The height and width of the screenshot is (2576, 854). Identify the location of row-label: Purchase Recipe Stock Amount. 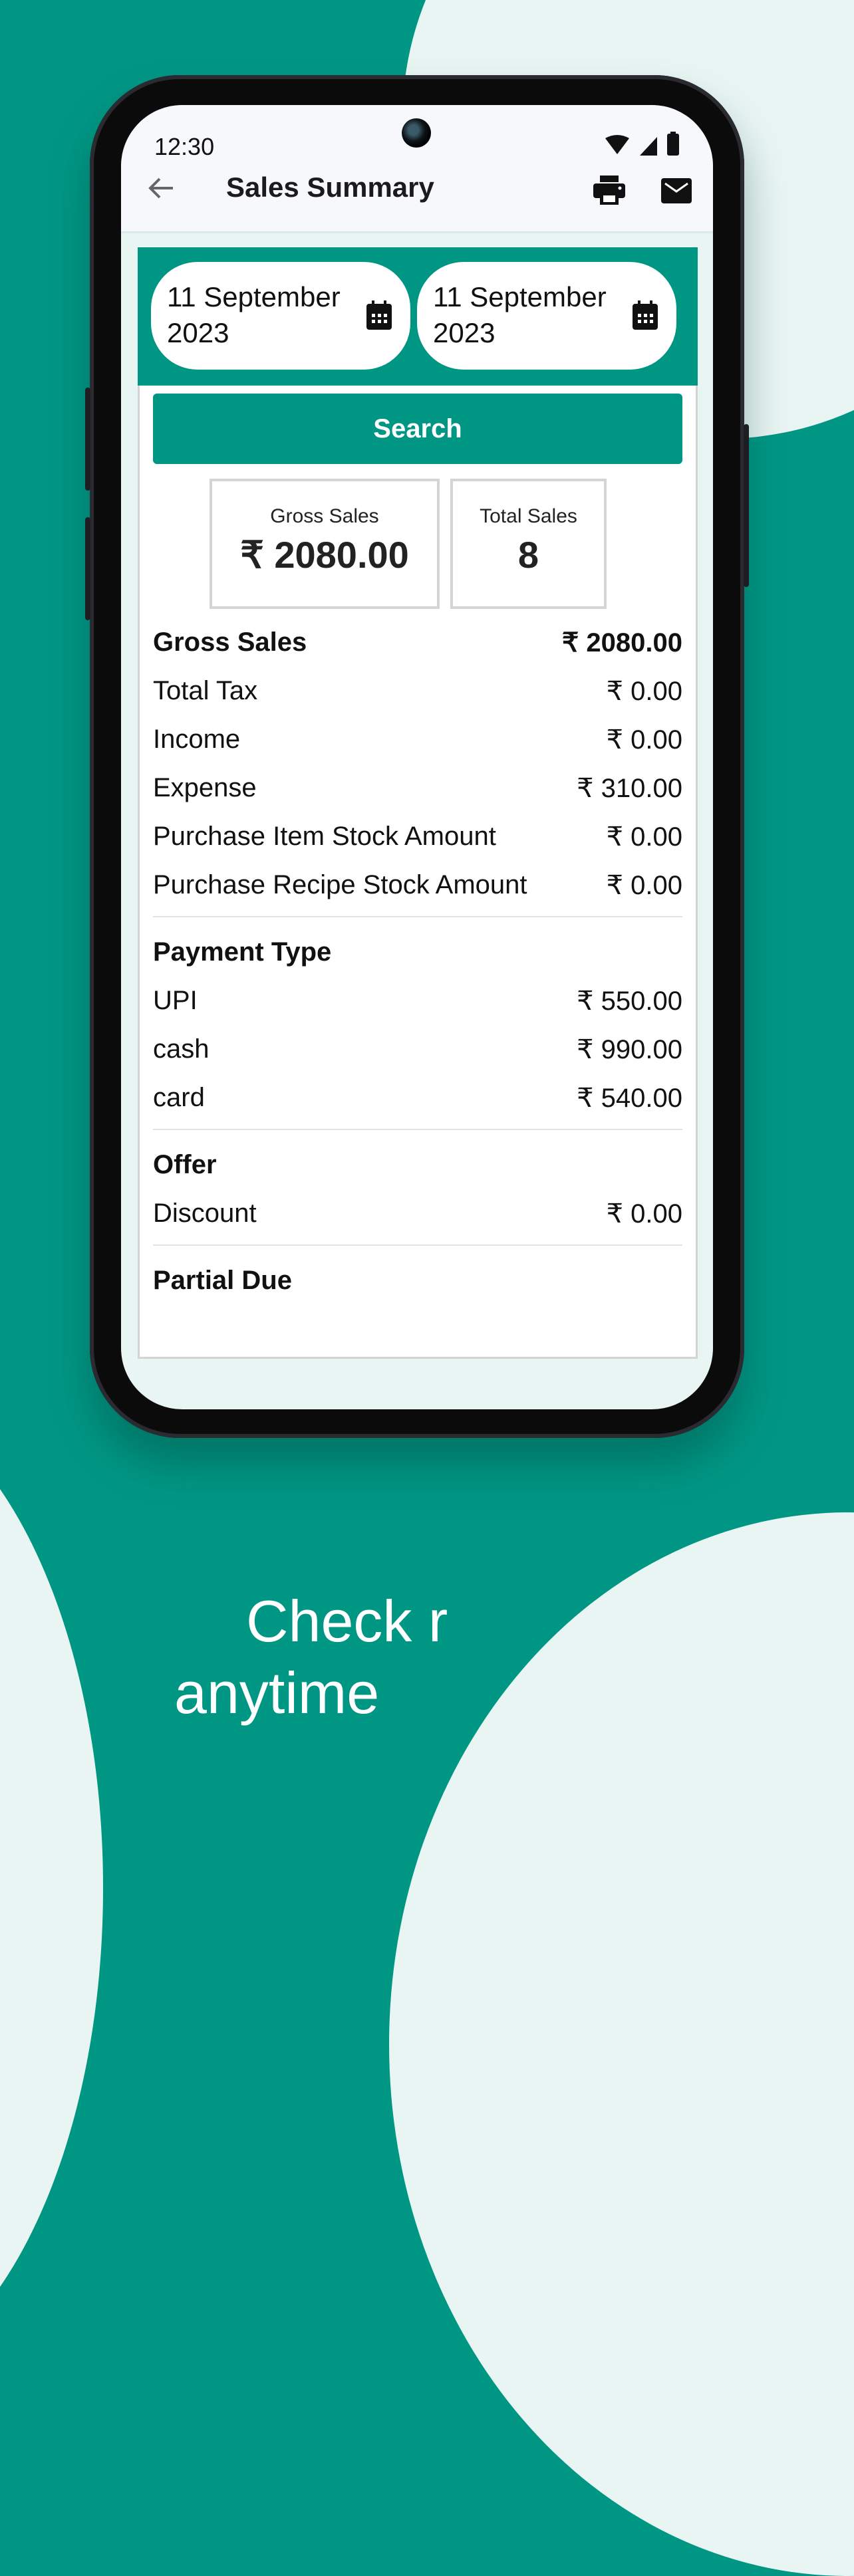
(340, 884).